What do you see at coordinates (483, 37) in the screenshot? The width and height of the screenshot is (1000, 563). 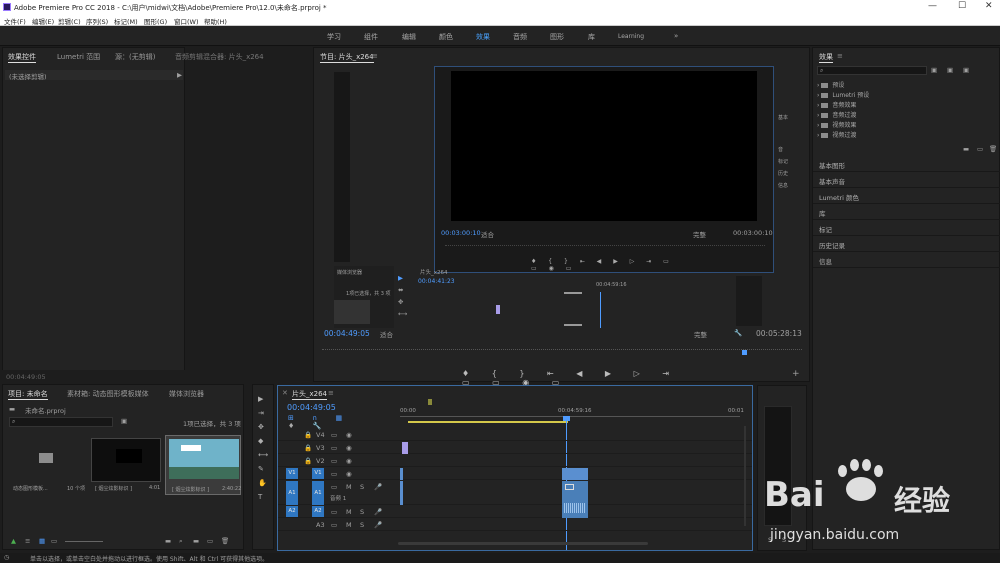 I see `workspace-effects: 效果` at bounding box center [483, 37].